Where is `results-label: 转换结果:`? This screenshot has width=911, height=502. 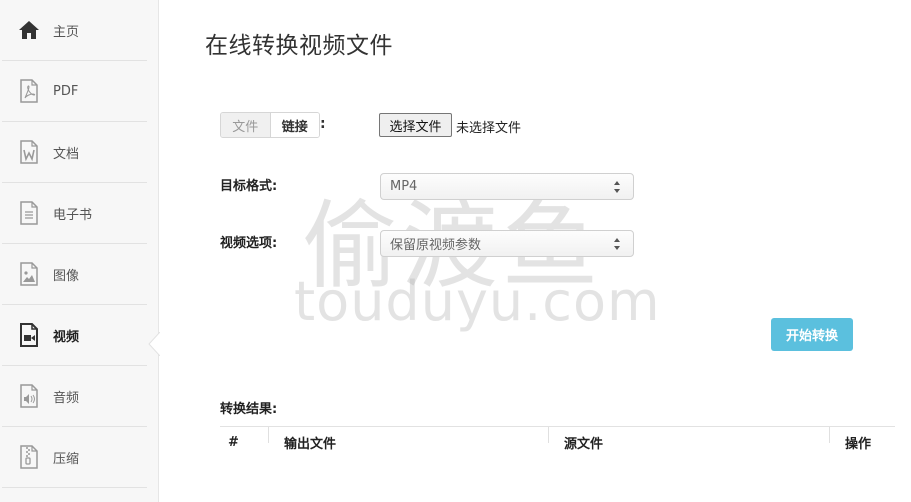 results-label: 转换结果: is located at coordinates (249, 409).